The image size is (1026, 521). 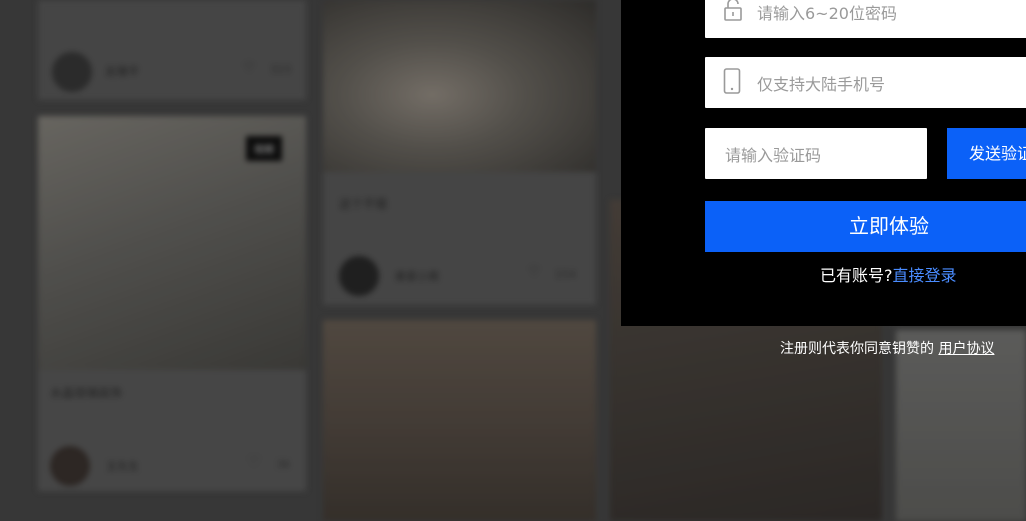 What do you see at coordinates (997, 153) in the screenshot?
I see `send-code-label: 发送验证` at bounding box center [997, 153].